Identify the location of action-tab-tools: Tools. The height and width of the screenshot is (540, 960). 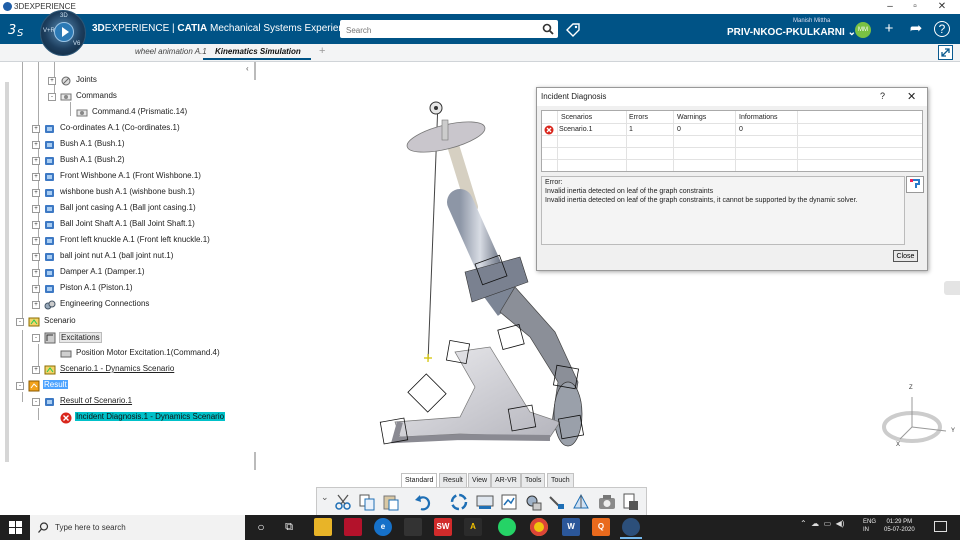
(533, 480).